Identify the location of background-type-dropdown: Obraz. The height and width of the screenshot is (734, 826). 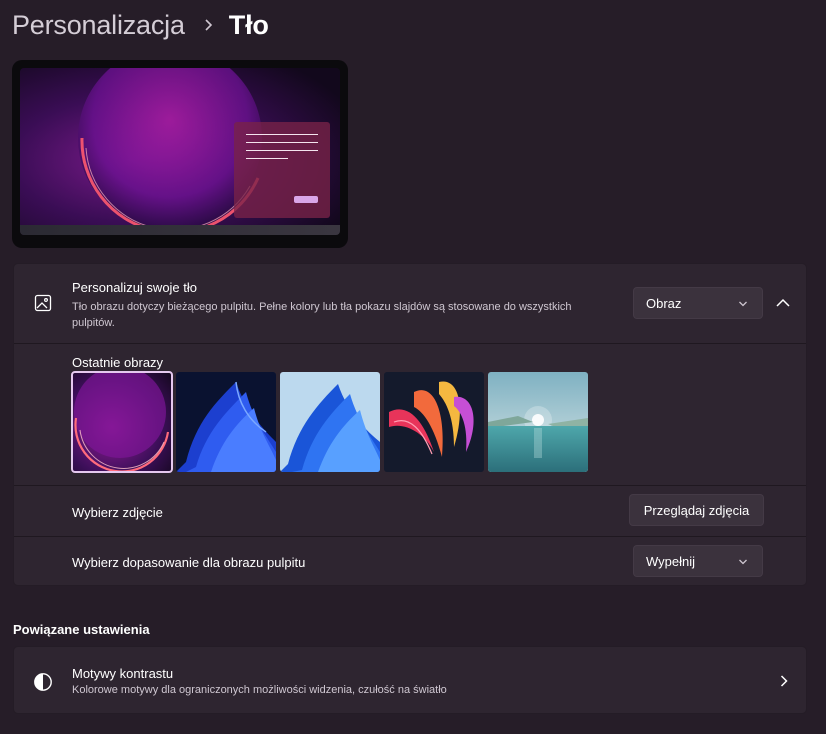
(698, 303).